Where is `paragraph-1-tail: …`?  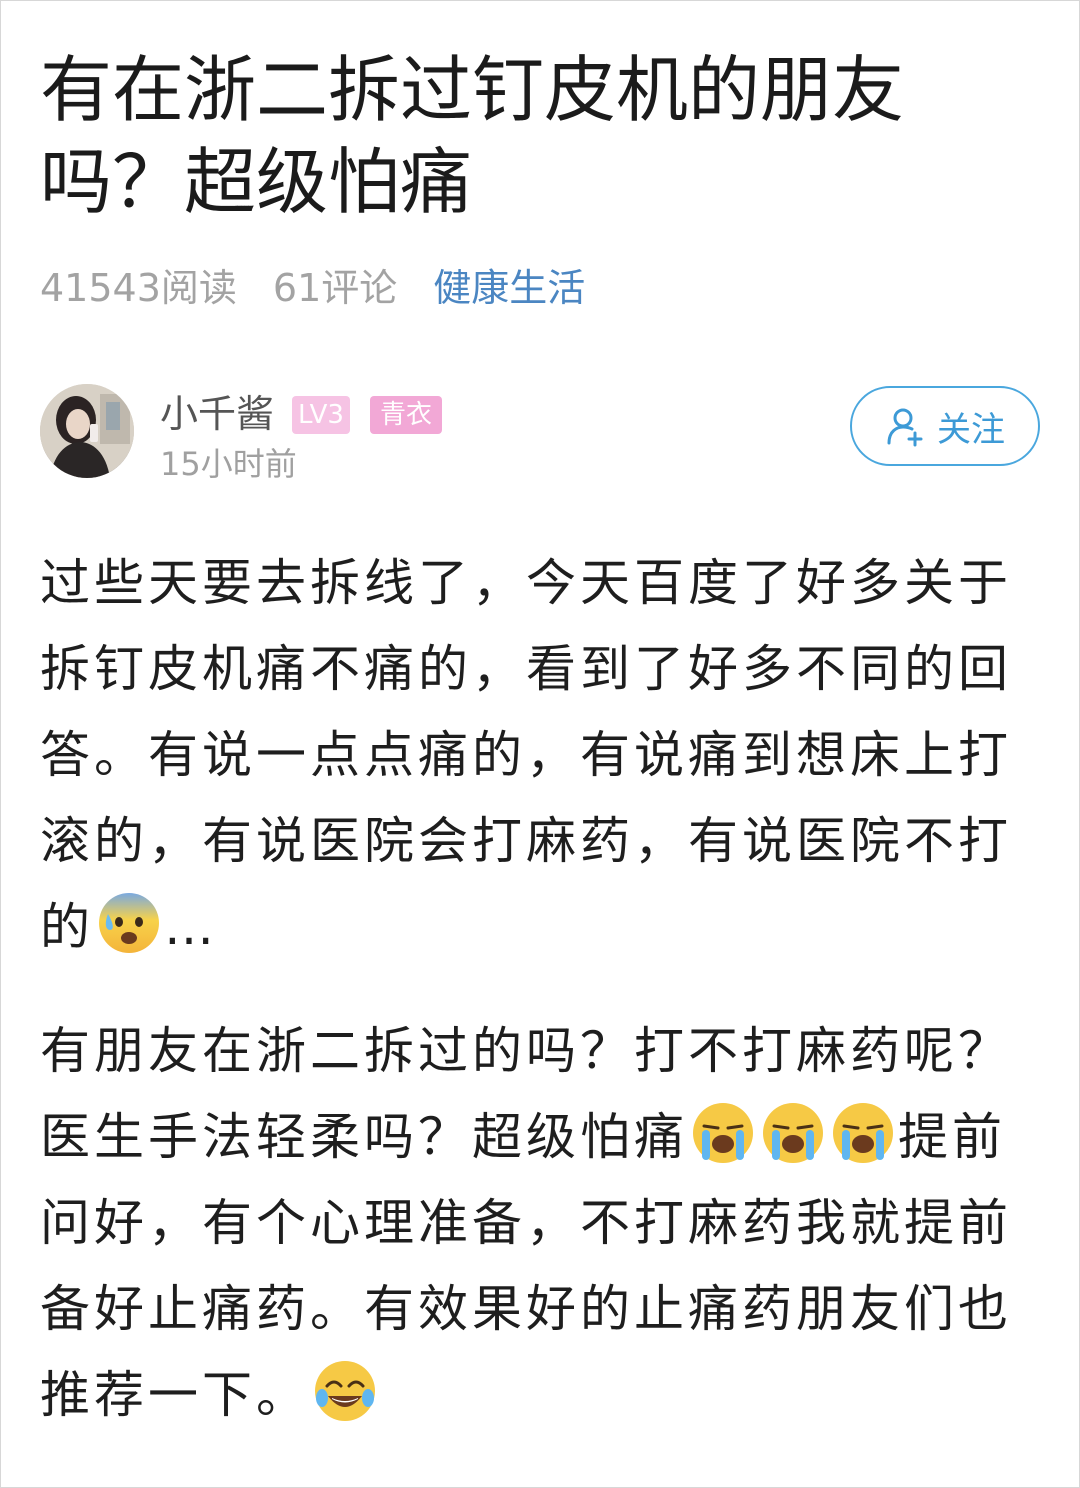
paragraph-1-tail: … is located at coordinates (191, 927).